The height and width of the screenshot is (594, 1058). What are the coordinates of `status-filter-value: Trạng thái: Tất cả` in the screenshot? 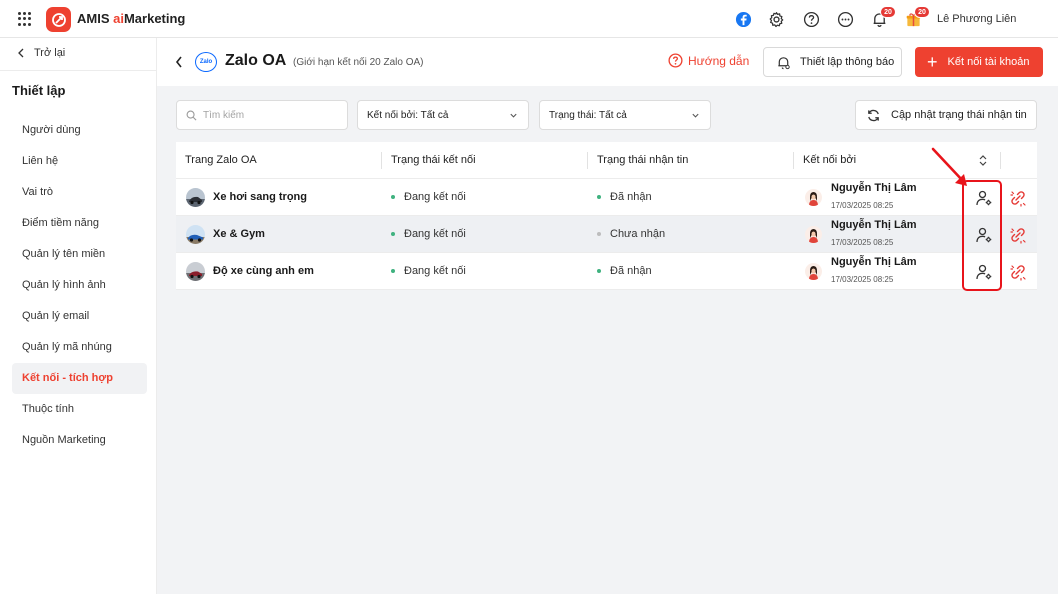 It's located at (588, 115).